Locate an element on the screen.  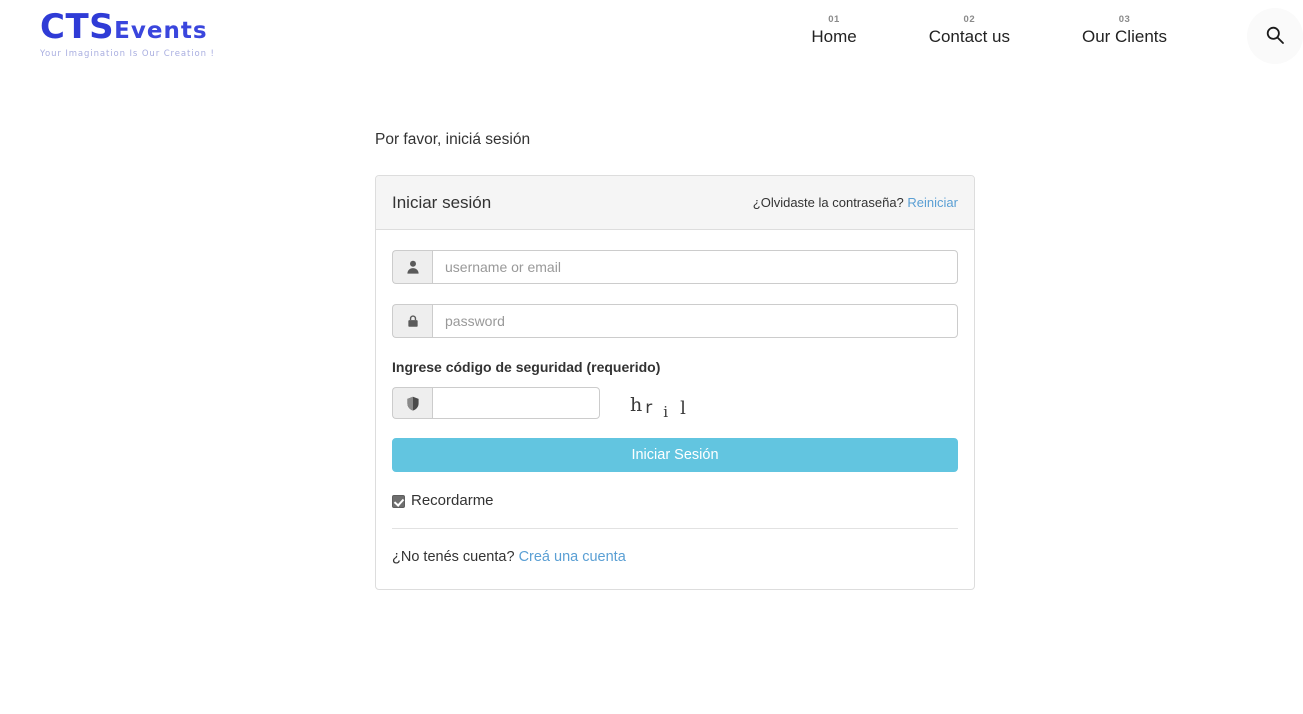
captcha-row: h r i l is located at coordinates (675, 403).